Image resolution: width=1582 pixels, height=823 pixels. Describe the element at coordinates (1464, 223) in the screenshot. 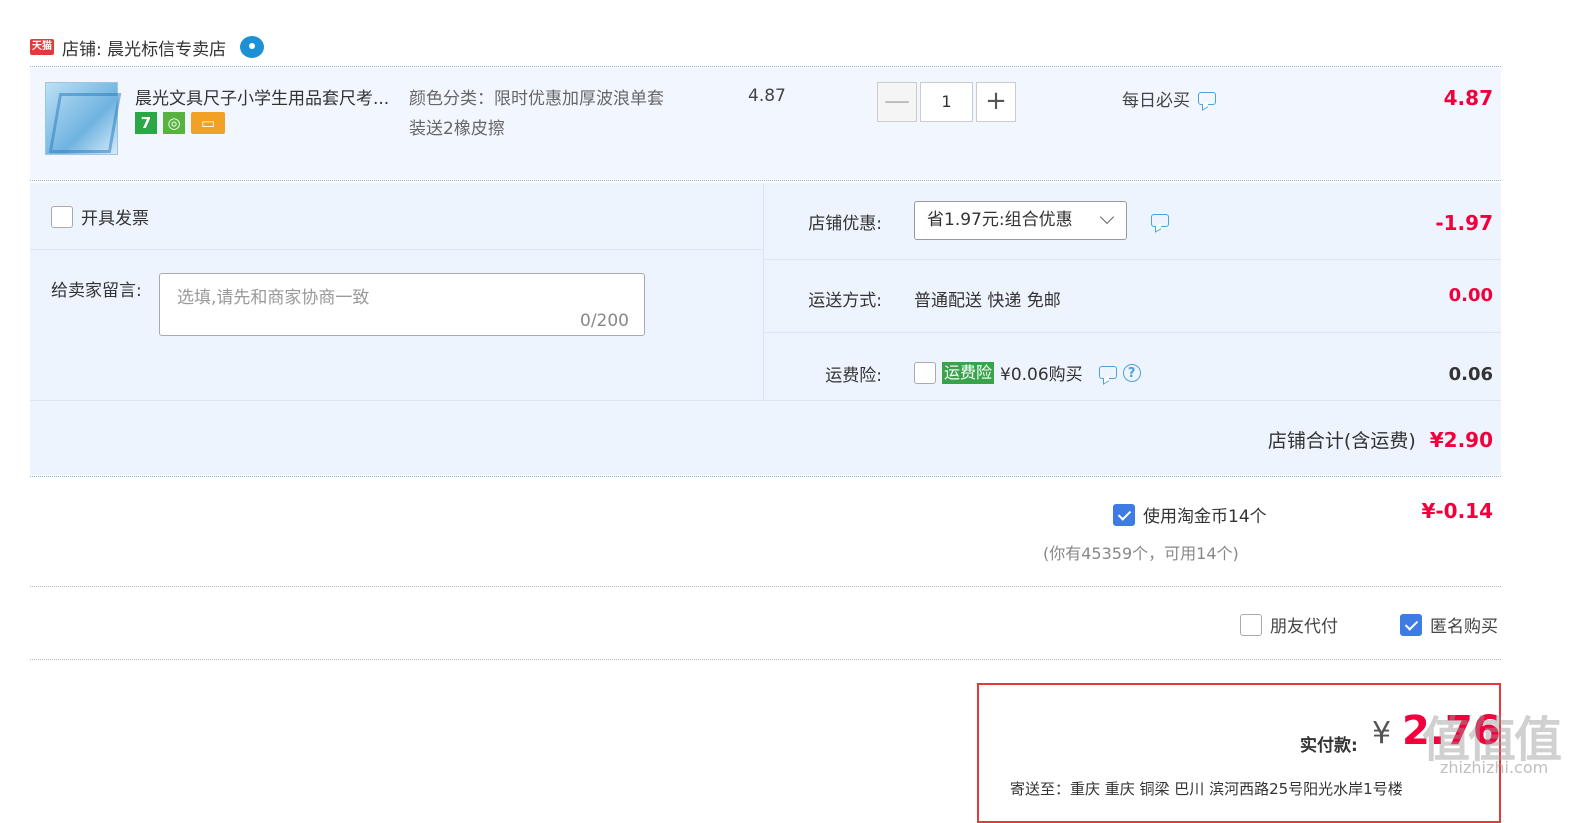

I see `coupon-discount: -1.97` at that location.